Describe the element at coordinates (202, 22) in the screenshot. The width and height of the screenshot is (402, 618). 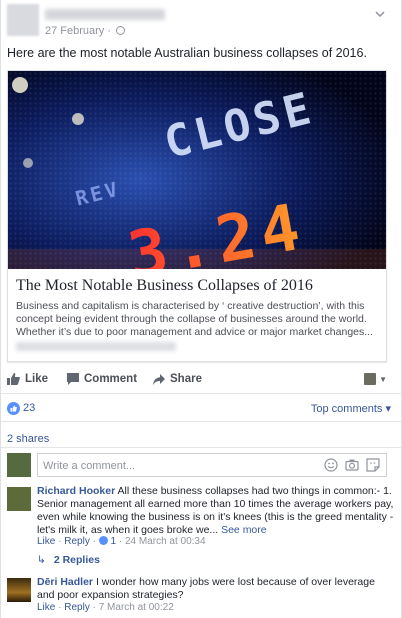
I see `post-header: 27 February ·` at that location.